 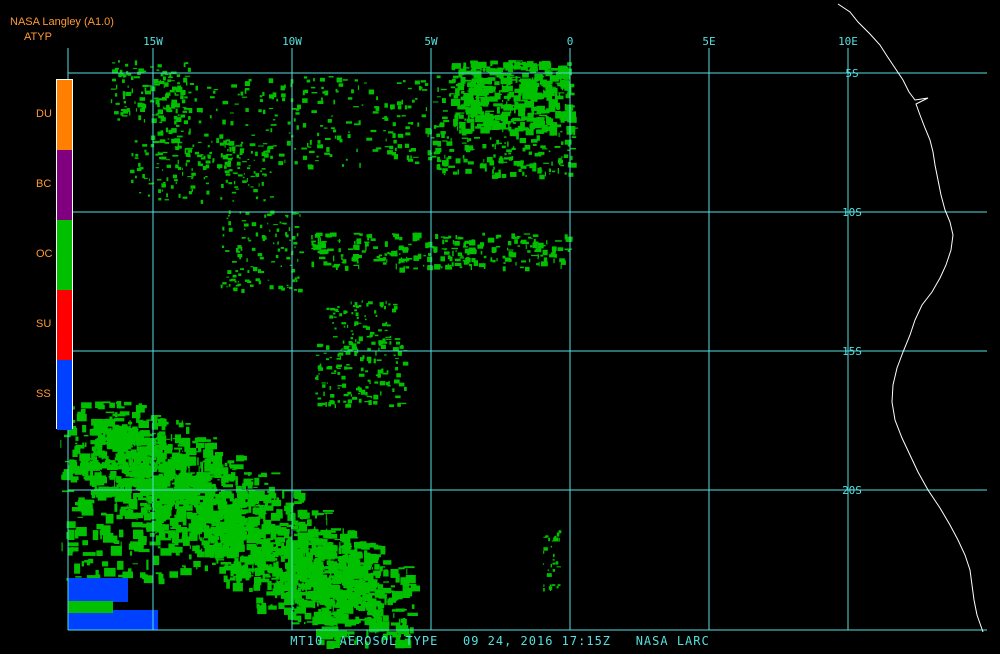 What do you see at coordinates (848, 41) in the screenshot?
I see `lon-label: 10E` at bounding box center [848, 41].